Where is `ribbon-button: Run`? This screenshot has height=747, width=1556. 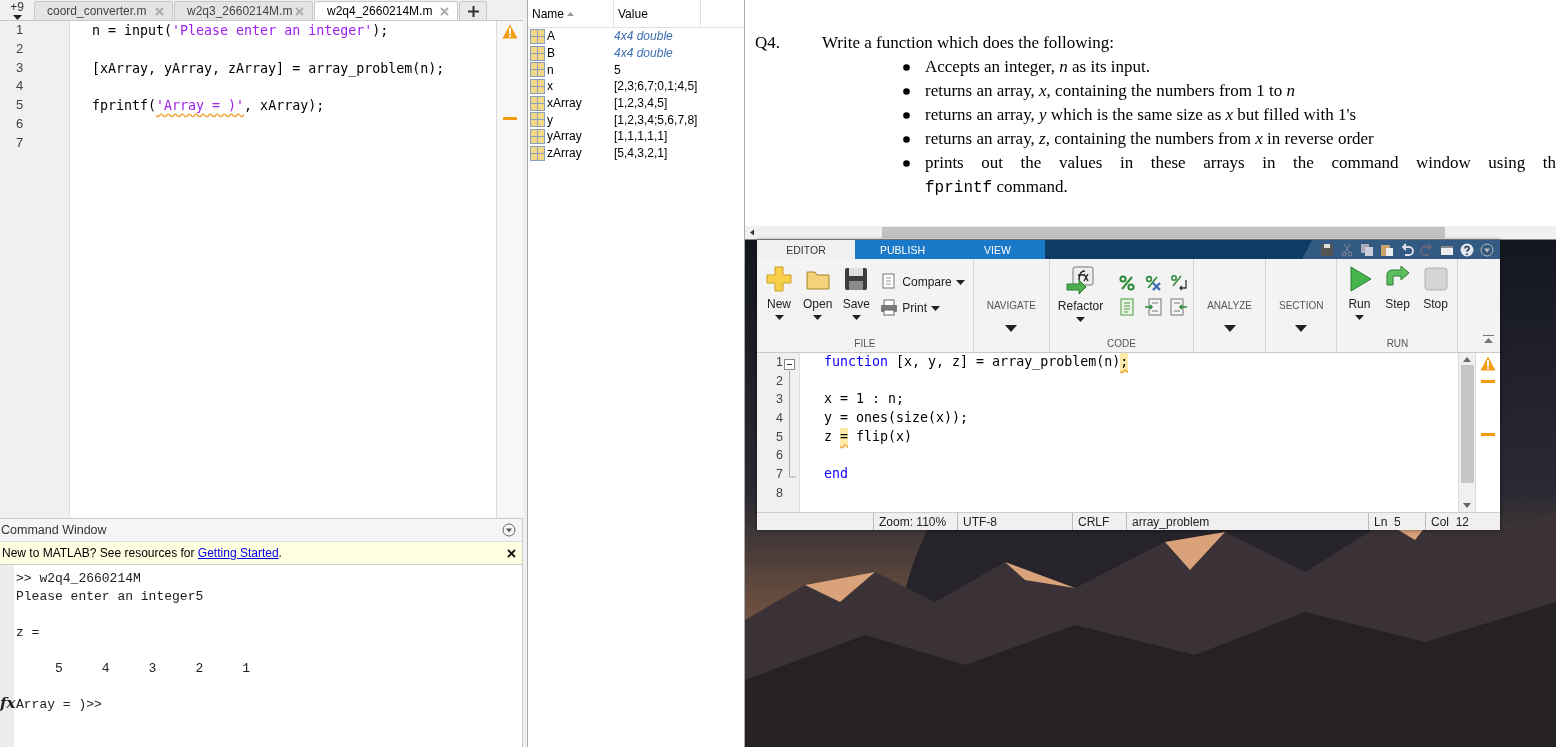 ribbon-button: Run is located at coordinates (1359, 292).